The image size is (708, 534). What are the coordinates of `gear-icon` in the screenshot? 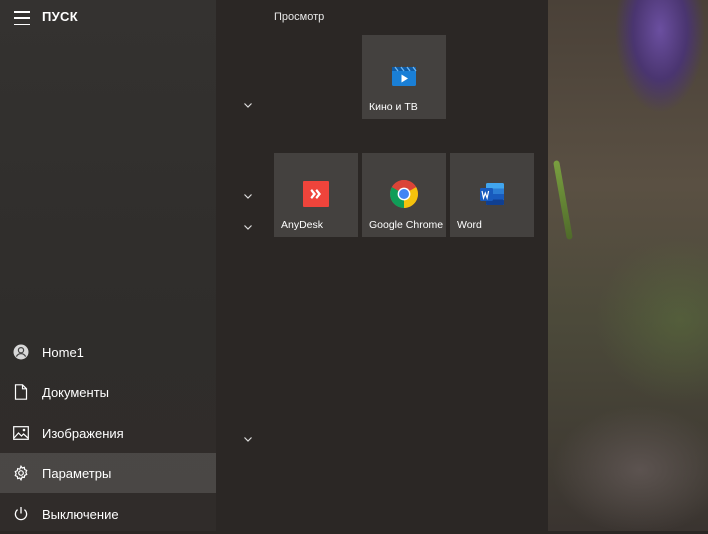 It's located at (21, 473).